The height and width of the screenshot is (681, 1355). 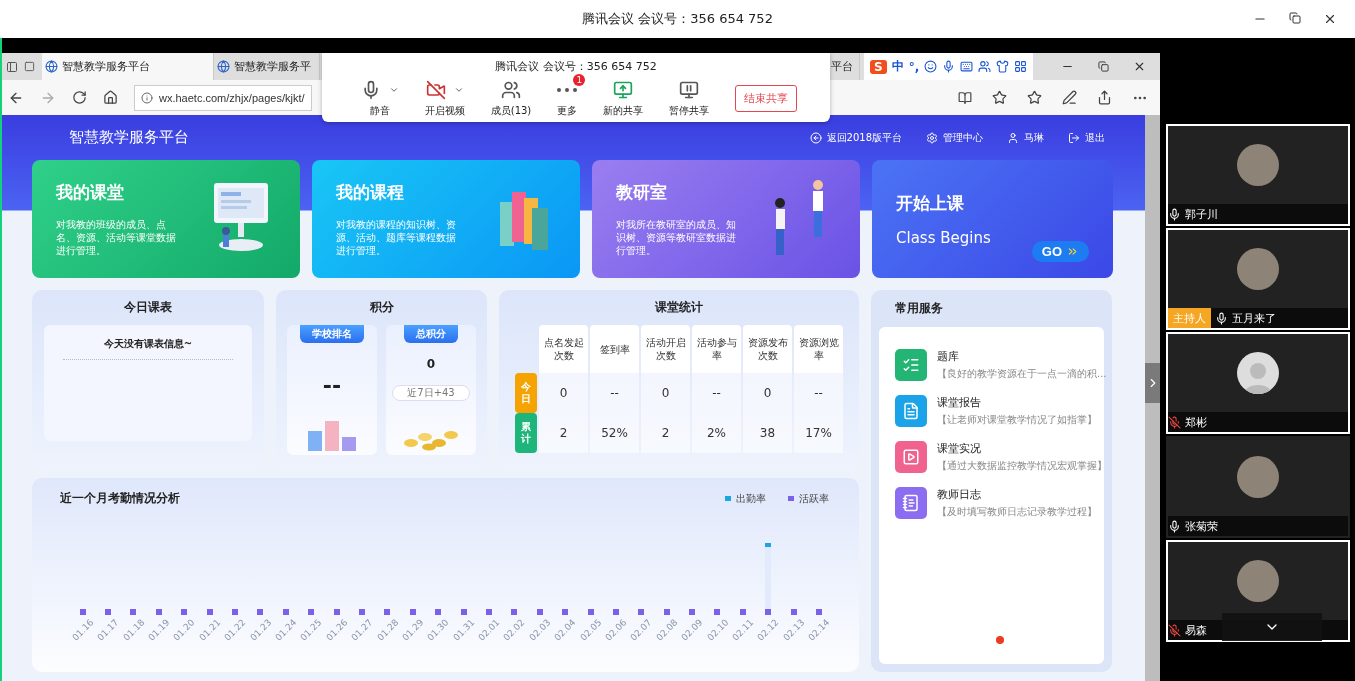 I want to click on double-chevron-icon, so click(x=1072, y=251).